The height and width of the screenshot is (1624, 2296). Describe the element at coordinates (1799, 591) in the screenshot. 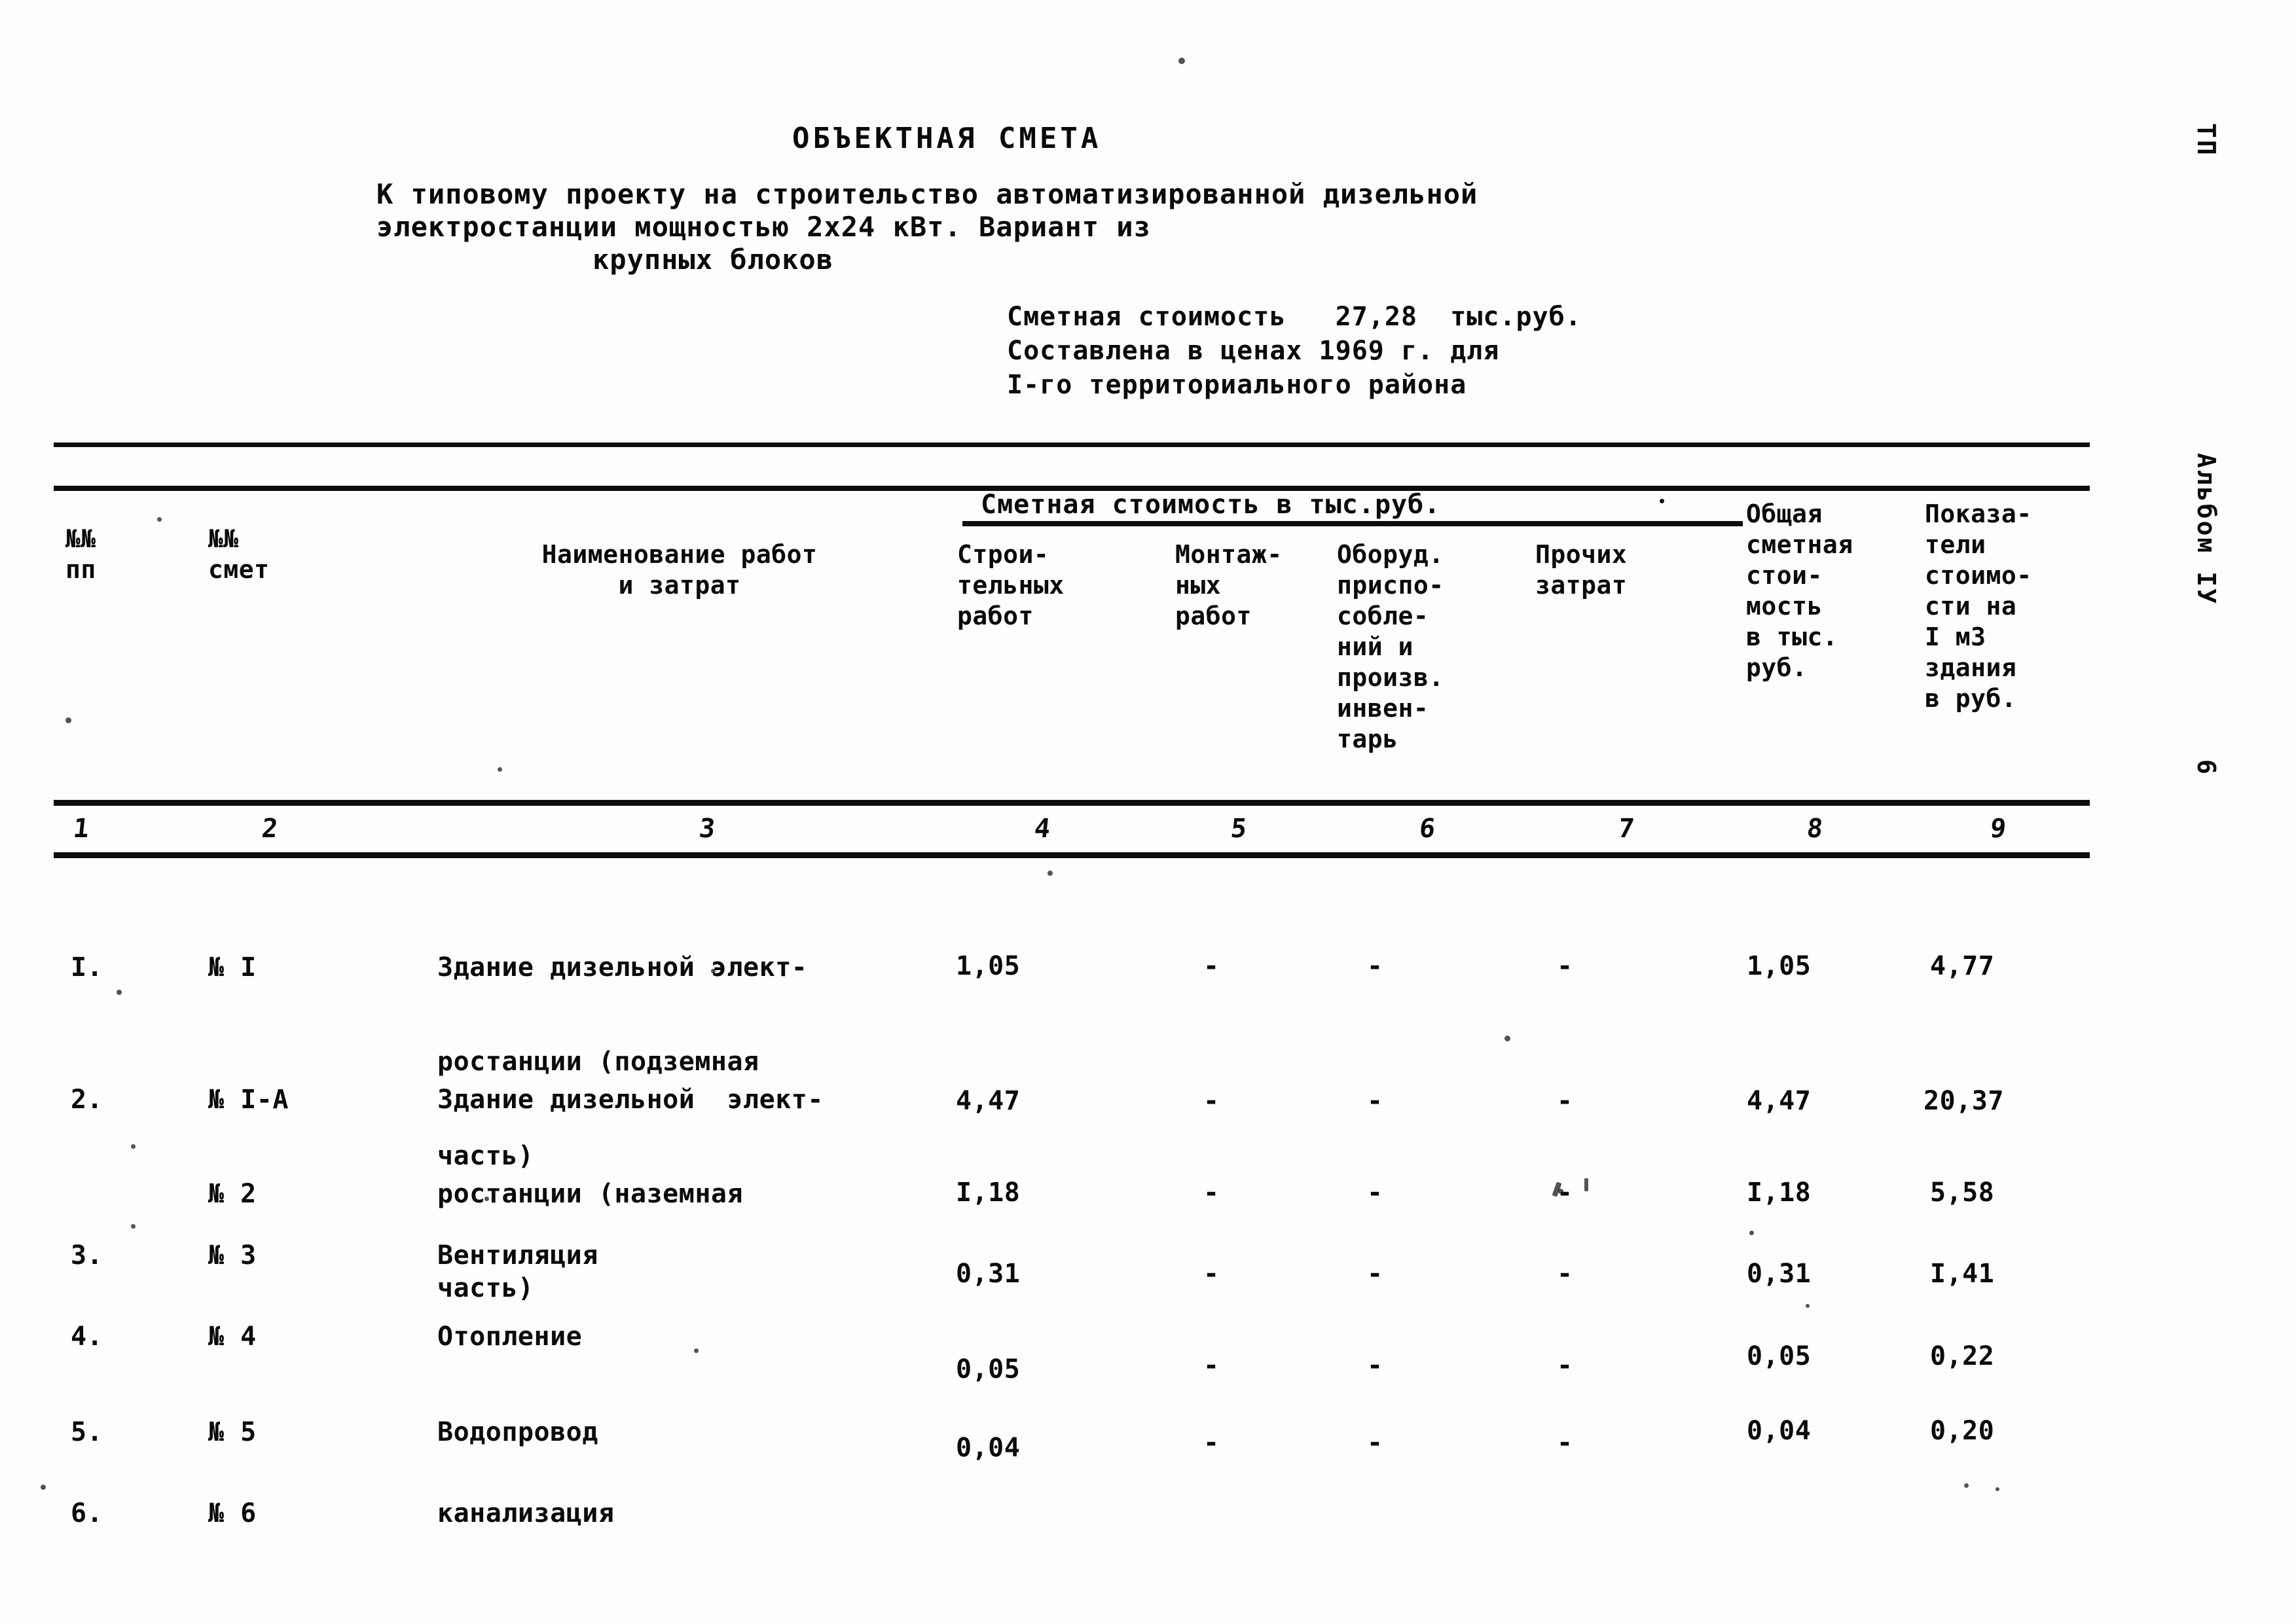

I see `column-header-total-estimated-cost: Общая сметная стои- мость в тыс. руб.` at that location.